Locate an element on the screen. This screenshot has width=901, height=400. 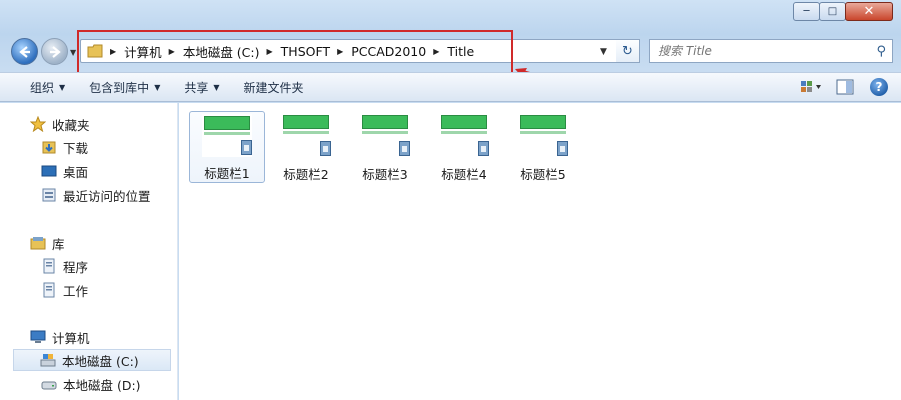
system-drive-icon is located at coordinates (48, 360).